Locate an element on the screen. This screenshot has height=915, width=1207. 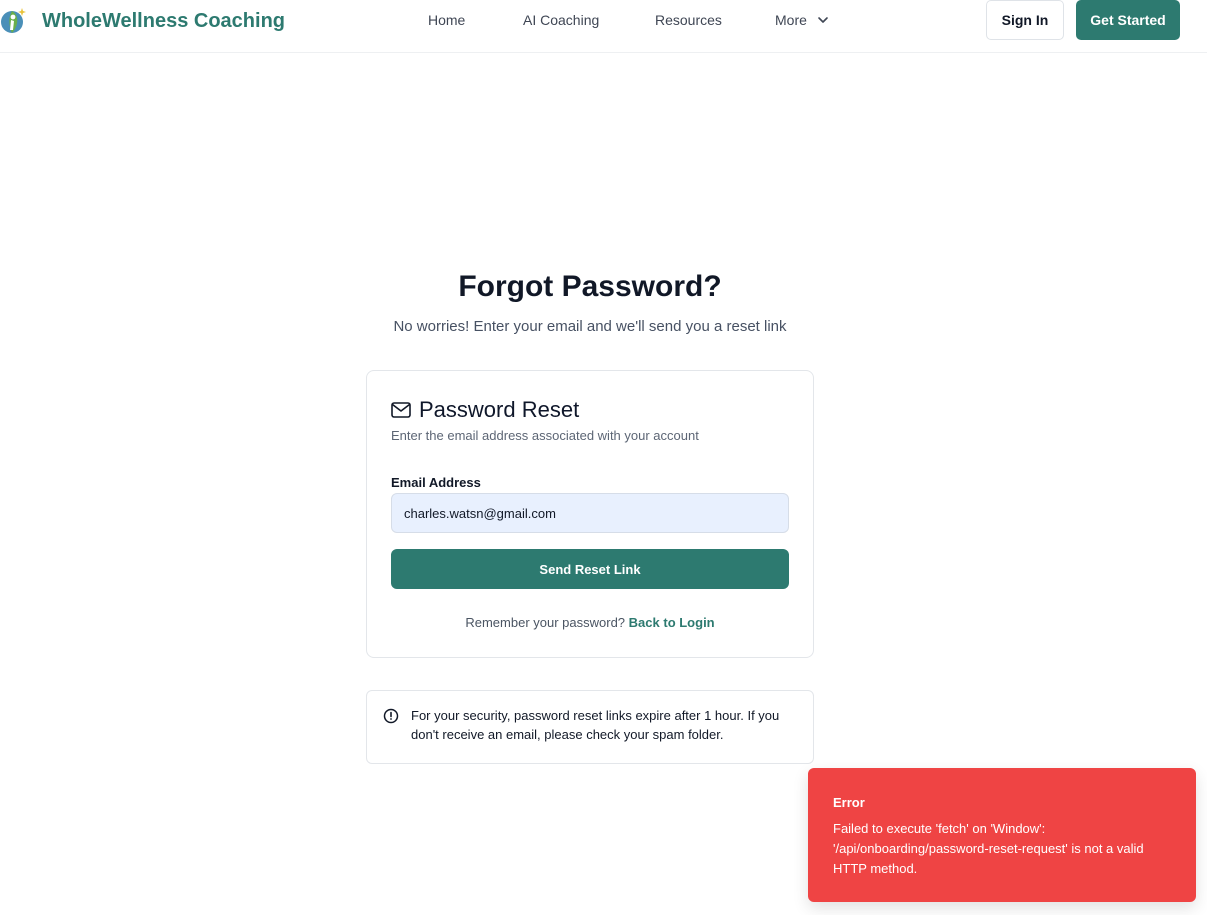
nav-resources: Resources is located at coordinates (688, 20).